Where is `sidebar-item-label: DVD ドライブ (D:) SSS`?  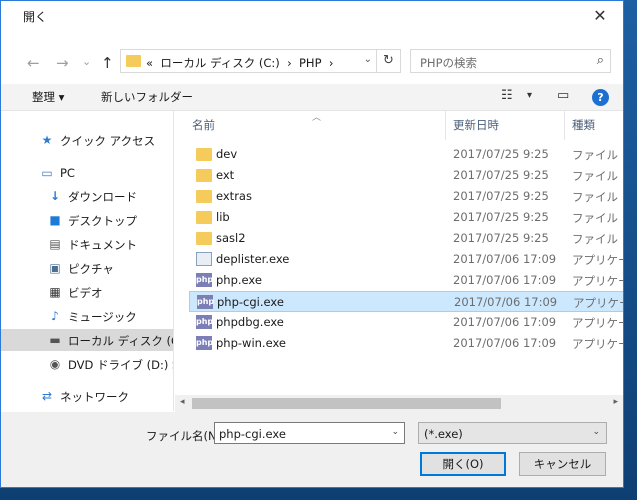
sidebar-item-label: DVD ドライブ (D:) SSS is located at coordinates (120, 365).